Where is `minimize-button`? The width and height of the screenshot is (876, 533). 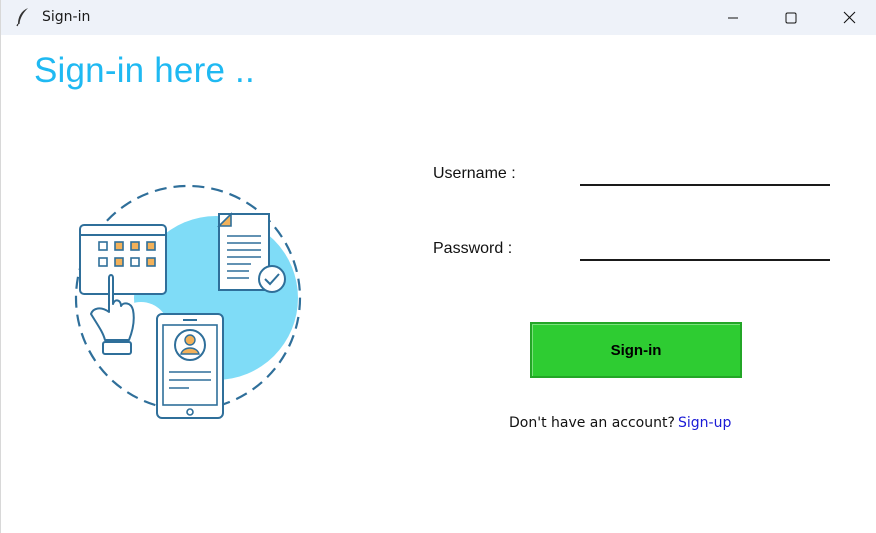
minimize-button is located at coordinates (733, 17).